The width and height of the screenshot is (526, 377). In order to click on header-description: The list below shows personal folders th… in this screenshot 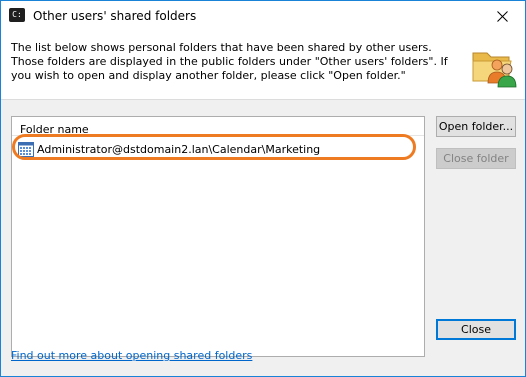, I will do `click(229, 61)`.